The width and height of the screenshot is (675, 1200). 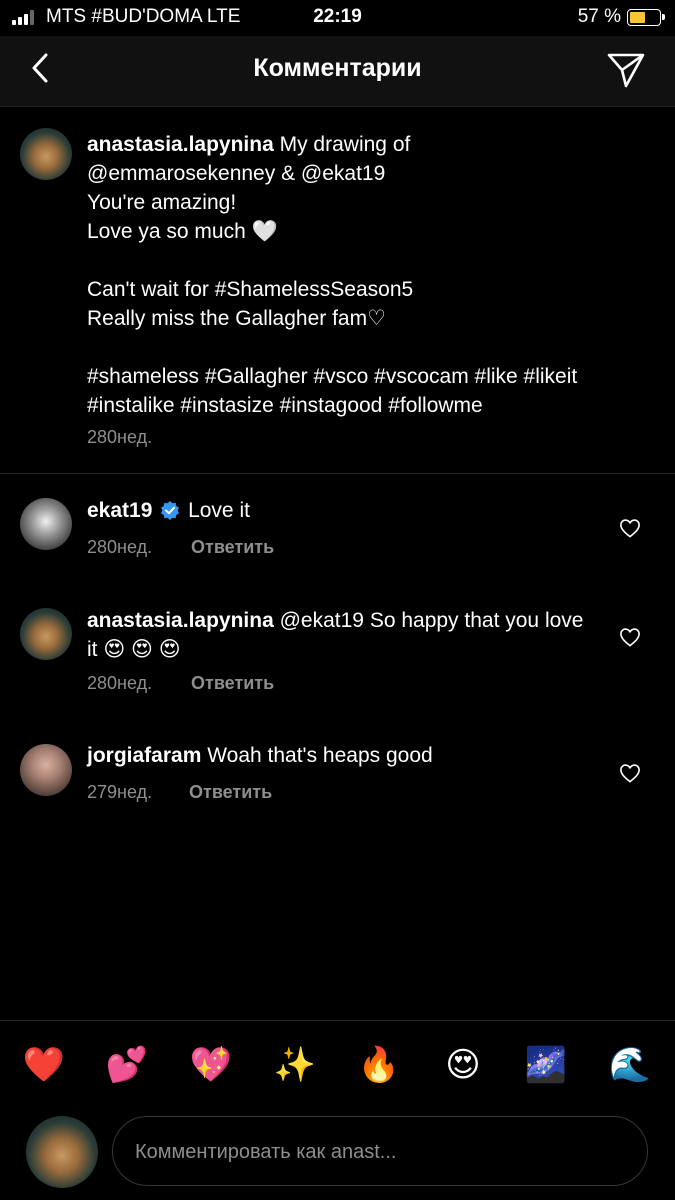 What do you see at coordinates (646, 17) in the screenshot?
I see `battery-icon` at bounding box center [646, 17].